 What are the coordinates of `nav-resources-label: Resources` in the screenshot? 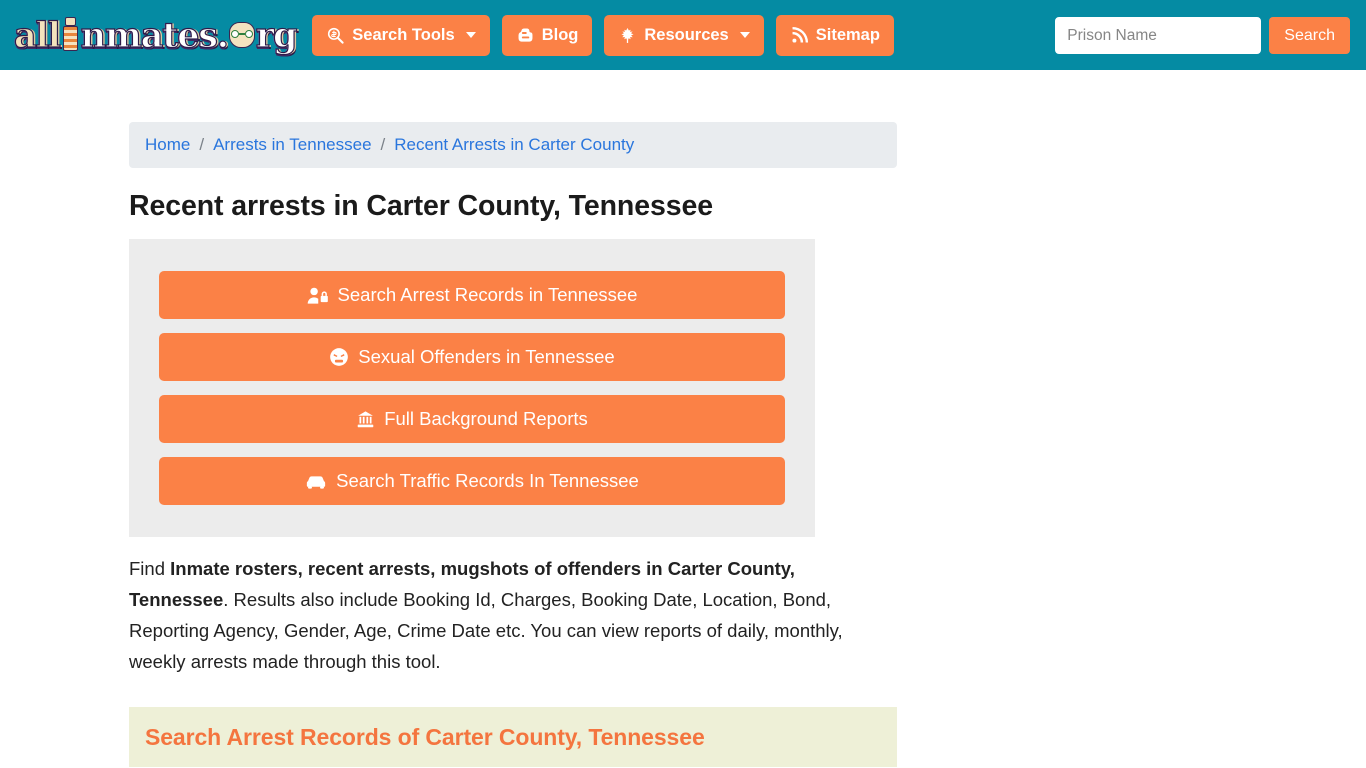 It's located at (686, 34).